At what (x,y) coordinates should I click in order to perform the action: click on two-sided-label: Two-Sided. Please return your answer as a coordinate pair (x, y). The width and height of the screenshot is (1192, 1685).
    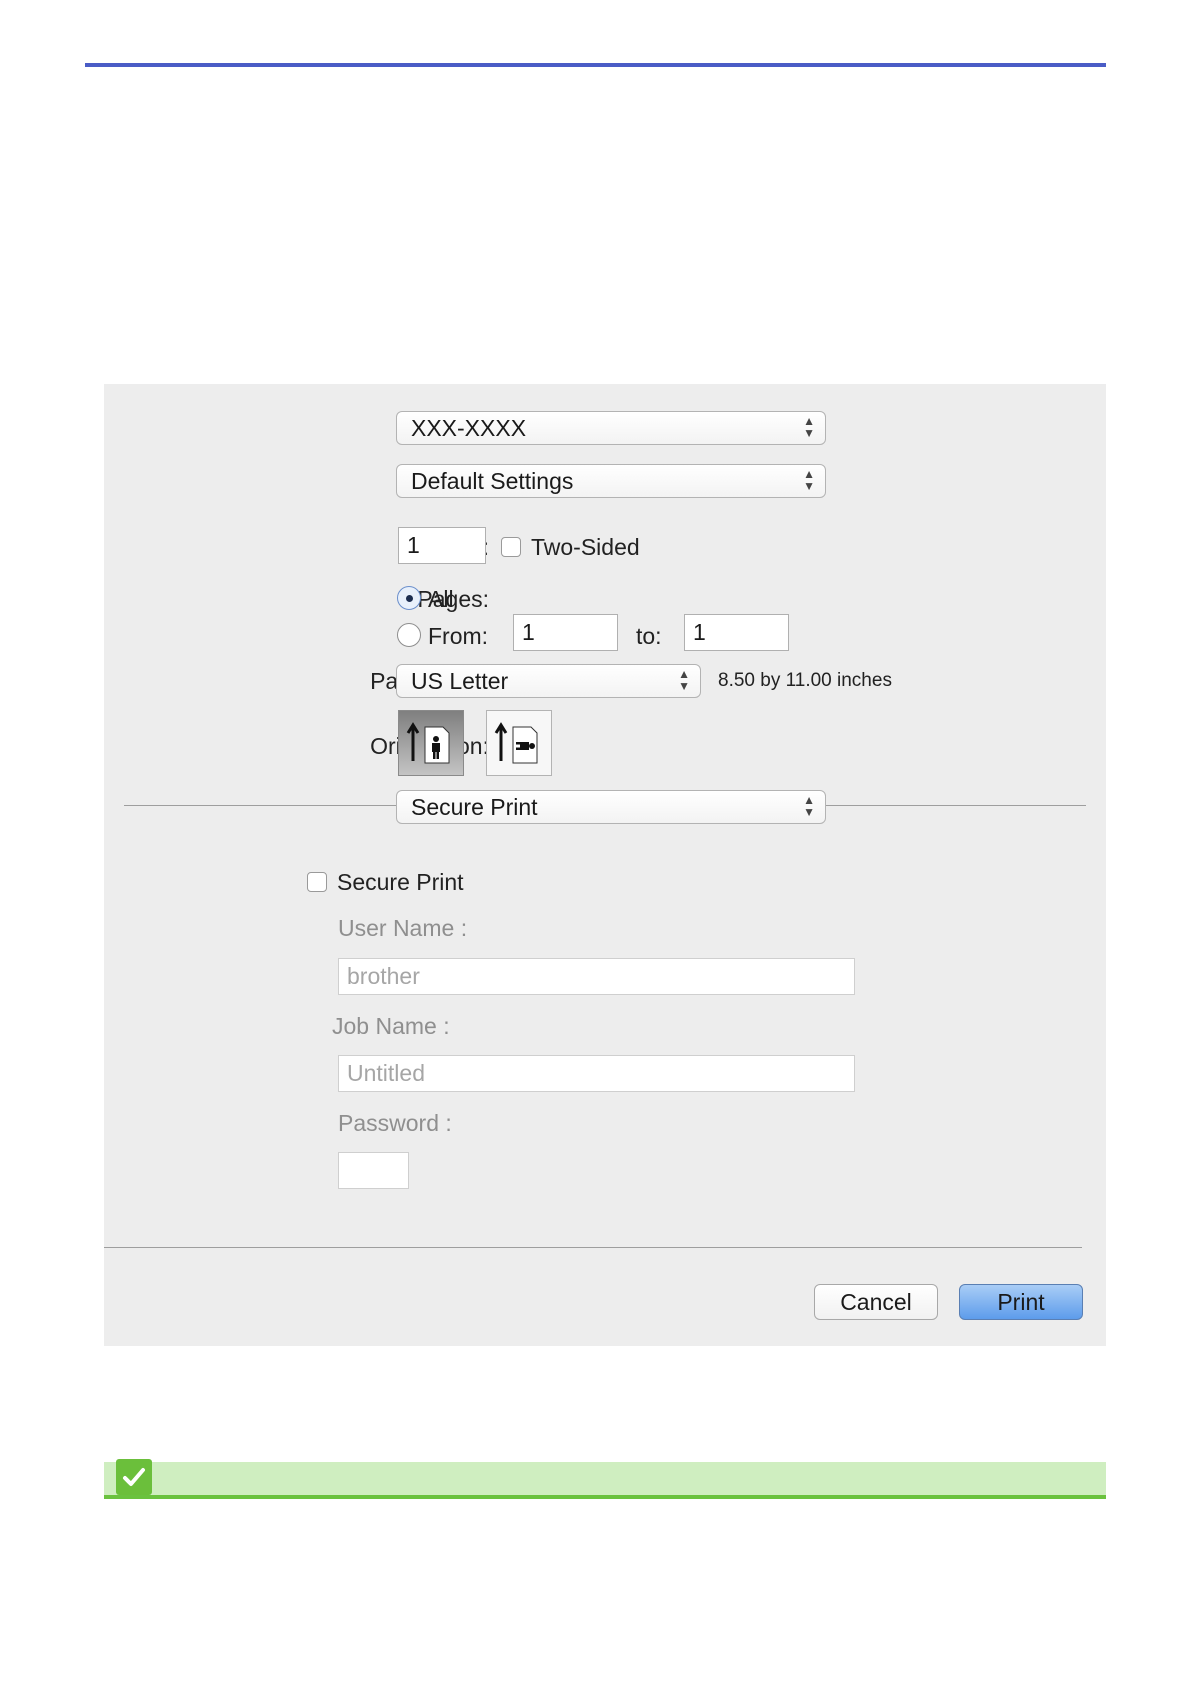
    Looking at the image, I should click on (585, 547).